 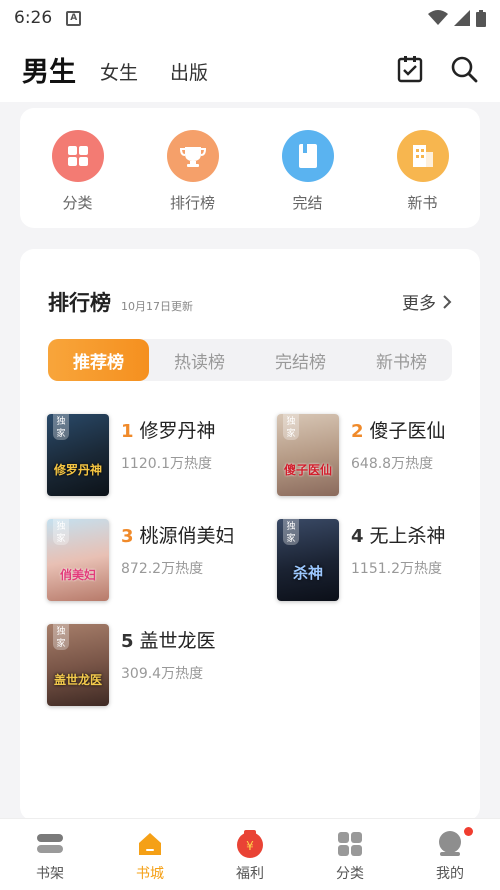 I want to click on book-cover: 独家 修罗丹神, so click(x=78, y=455).